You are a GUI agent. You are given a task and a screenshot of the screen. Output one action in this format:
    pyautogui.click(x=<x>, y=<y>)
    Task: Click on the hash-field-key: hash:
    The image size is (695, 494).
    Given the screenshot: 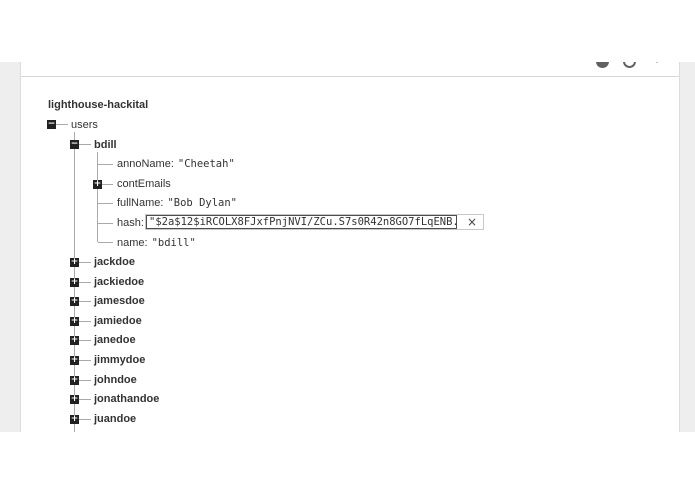 What is the action you would take?
    pyautogui.click(x=130, y=223)
    